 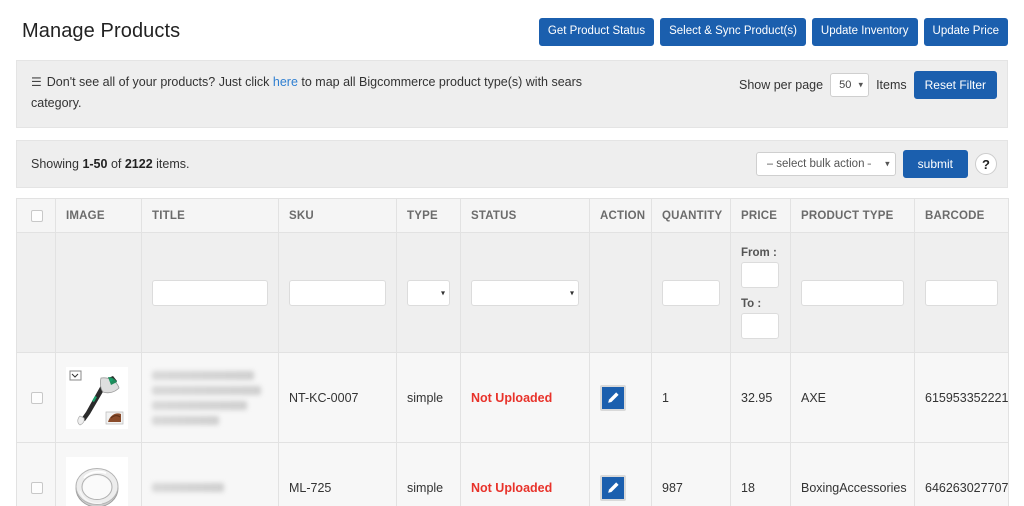 I want to click on column-header-action: ACTION, so click(x=620, y=216).